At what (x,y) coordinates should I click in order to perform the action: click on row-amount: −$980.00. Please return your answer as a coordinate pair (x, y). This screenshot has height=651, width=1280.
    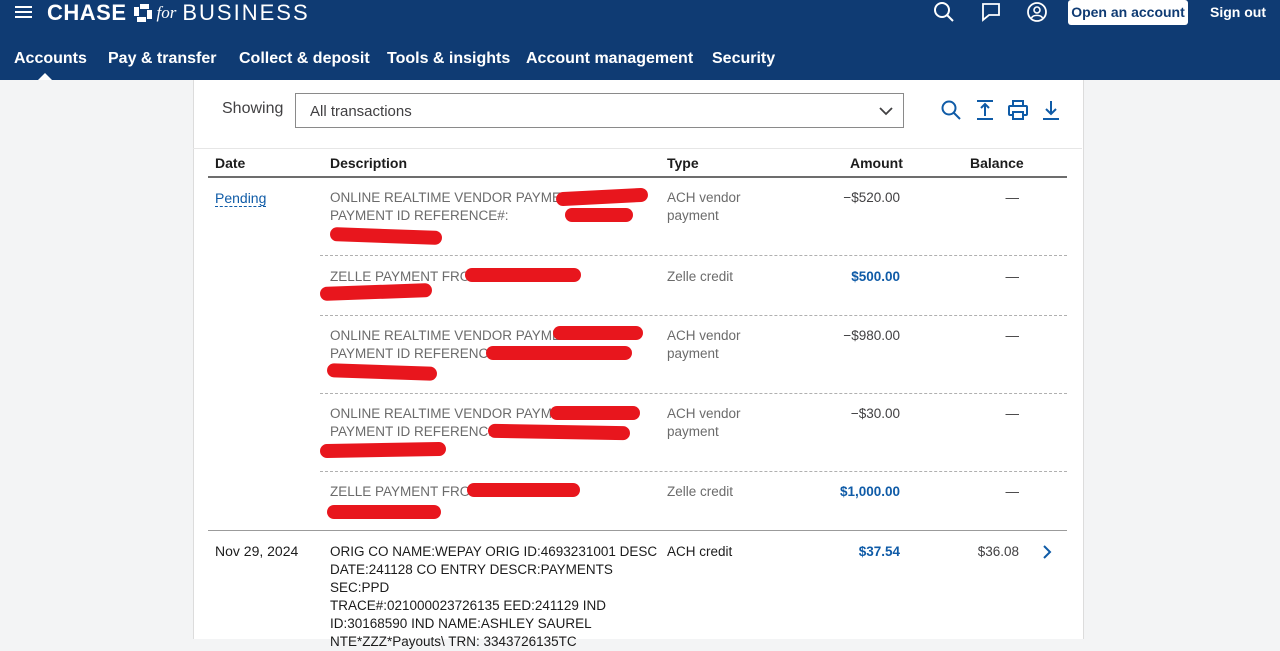
    Looking at the image, I should click on (871, 335).